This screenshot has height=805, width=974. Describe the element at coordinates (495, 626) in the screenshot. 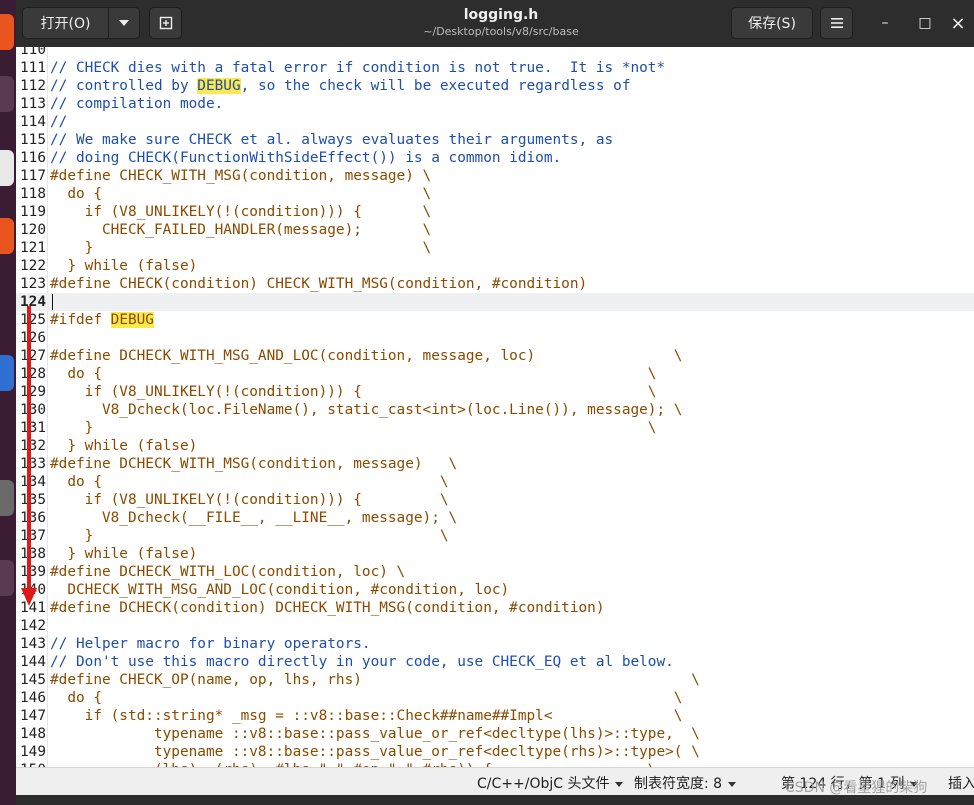

I see `code-line: 142` at that location.